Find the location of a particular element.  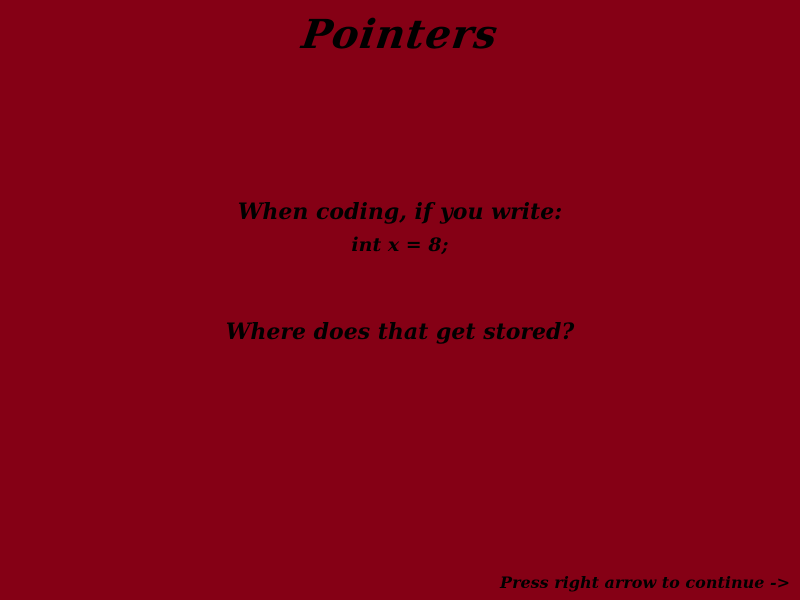

code-example: int x = 8; is located at coordinates (400, 245).